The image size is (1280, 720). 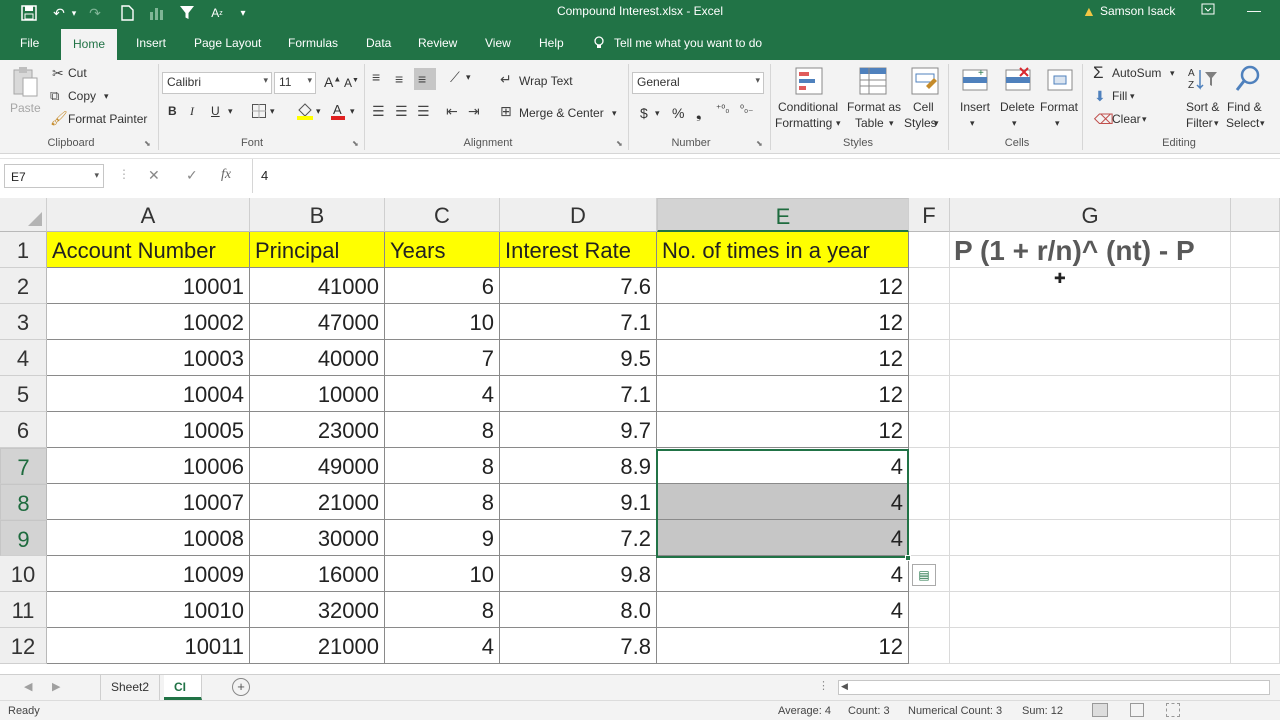 What do you see at coordinates (1090, 466) in the screenshot?
I see `cell-g7` at bounding box center [1090, 466].